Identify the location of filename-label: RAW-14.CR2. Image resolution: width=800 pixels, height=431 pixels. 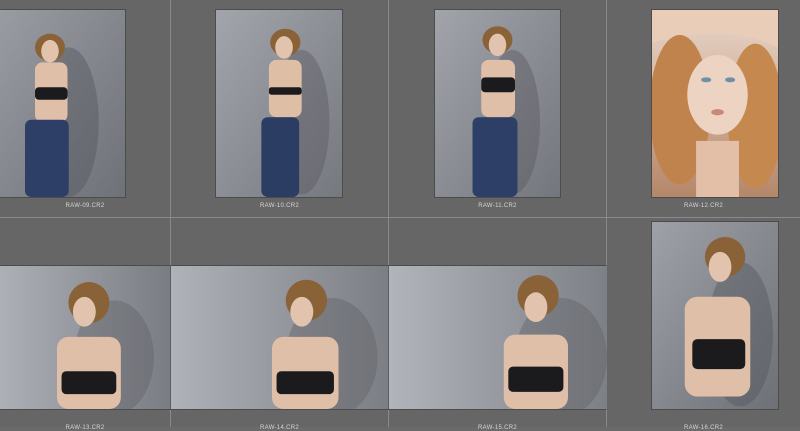
(279, 428).